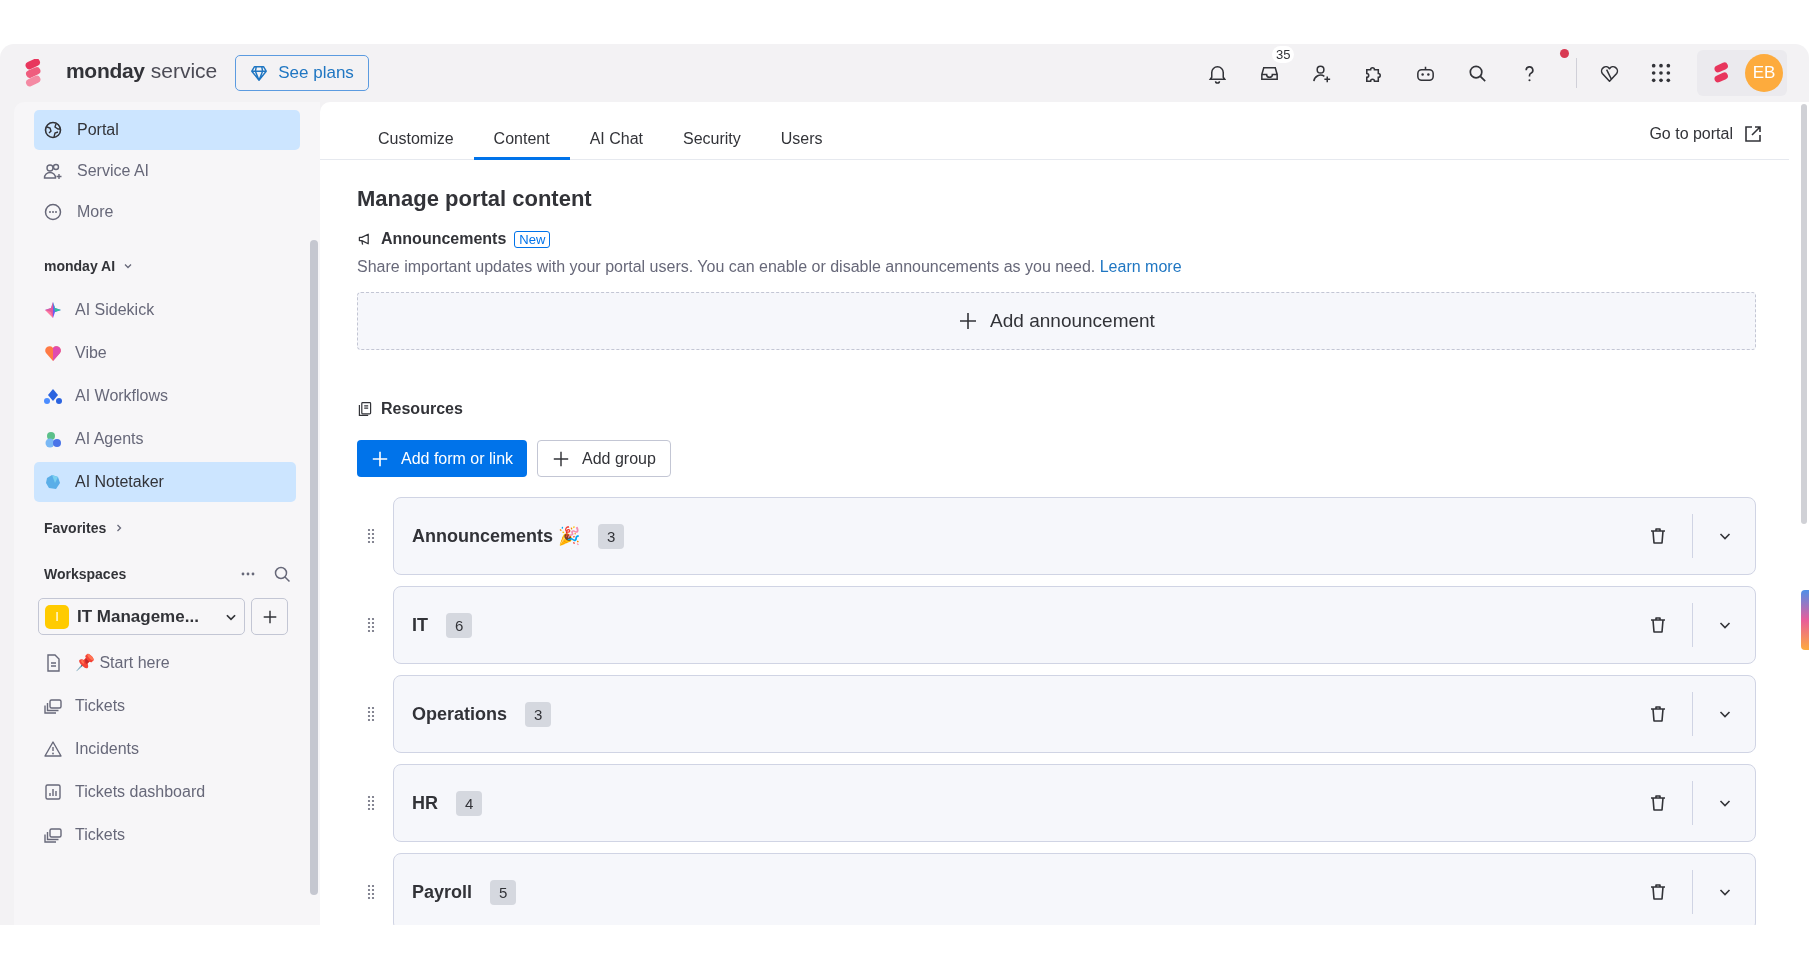 The width and height of the screenshot is (1809, 970). Describe the element at coordinates (167, 748) in the screenshot. I see `sidebar-item: Incidents` at that location.